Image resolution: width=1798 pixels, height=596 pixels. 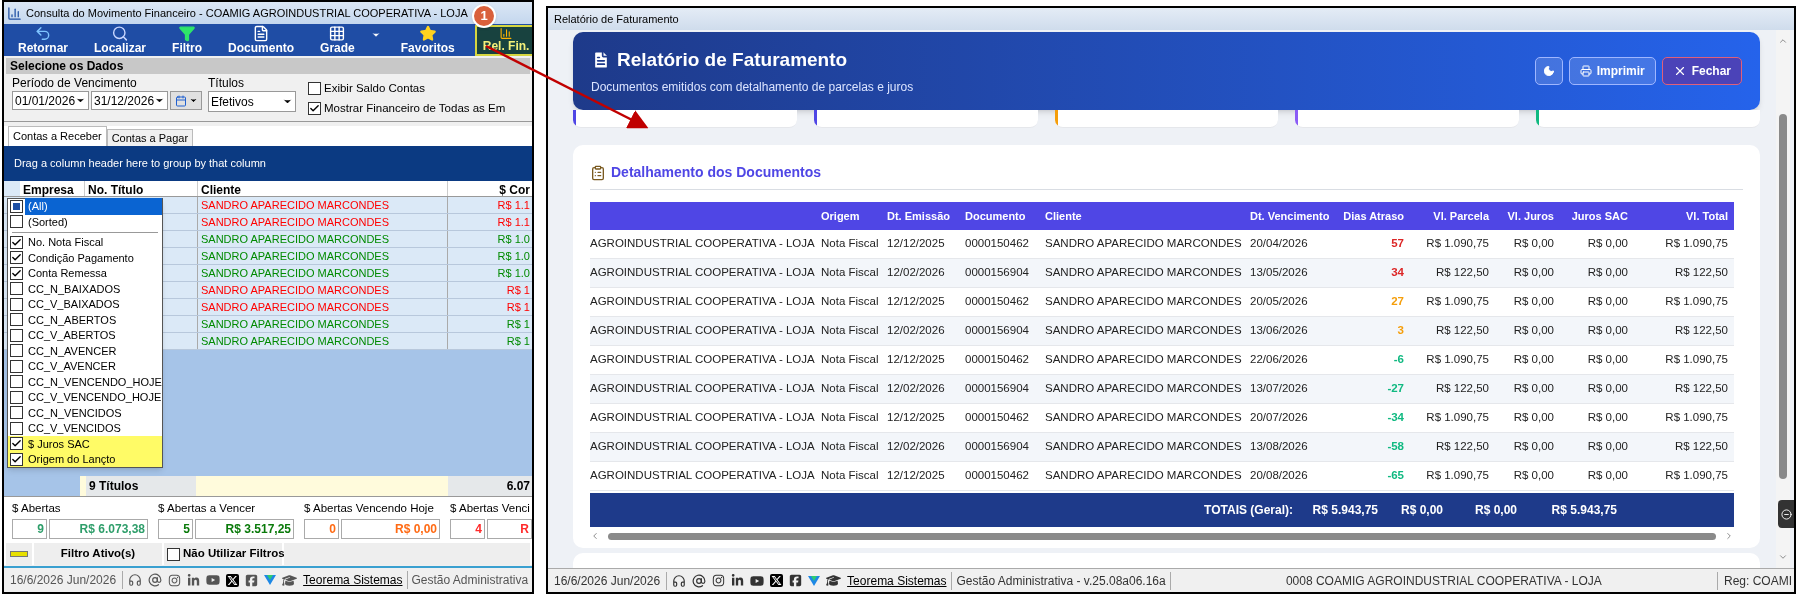 I want to click on menu-item: CC_N_VENCIDOS, so click(x=85, y=413).